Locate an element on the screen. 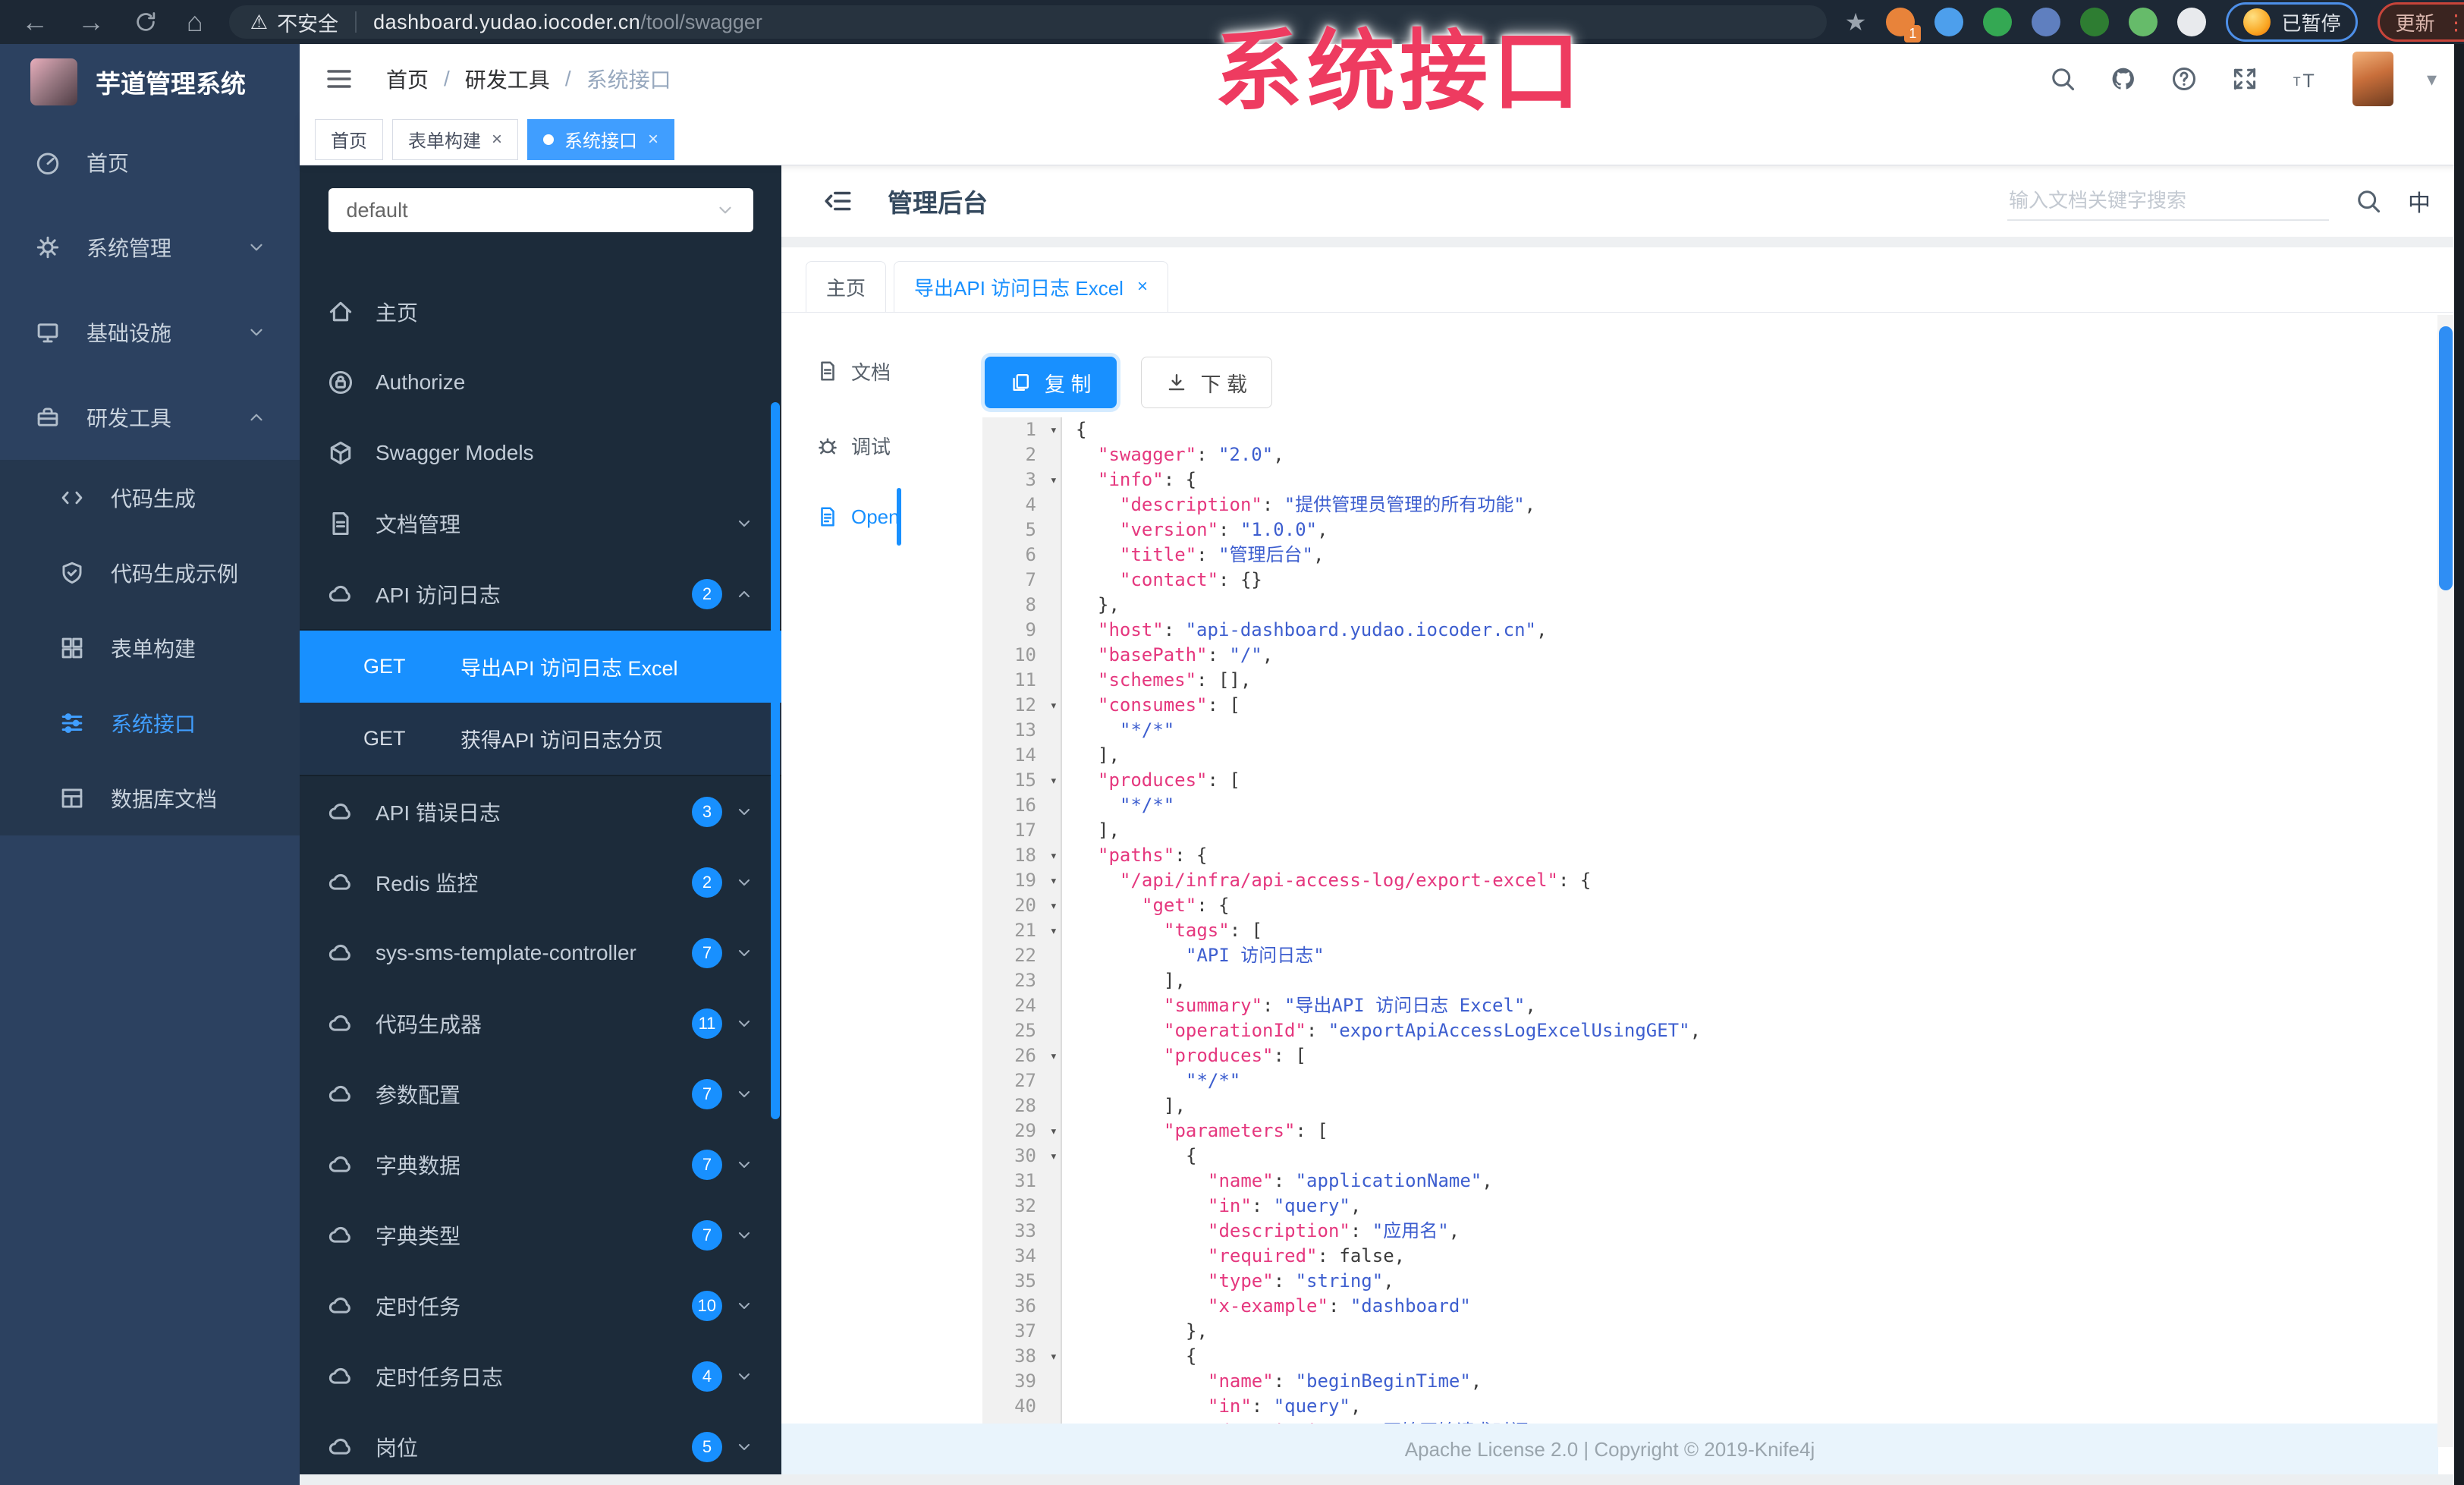 This screenshot has width=2464, height=1485. doc-side-tab: 文档 is located at coordinates (836, 371).